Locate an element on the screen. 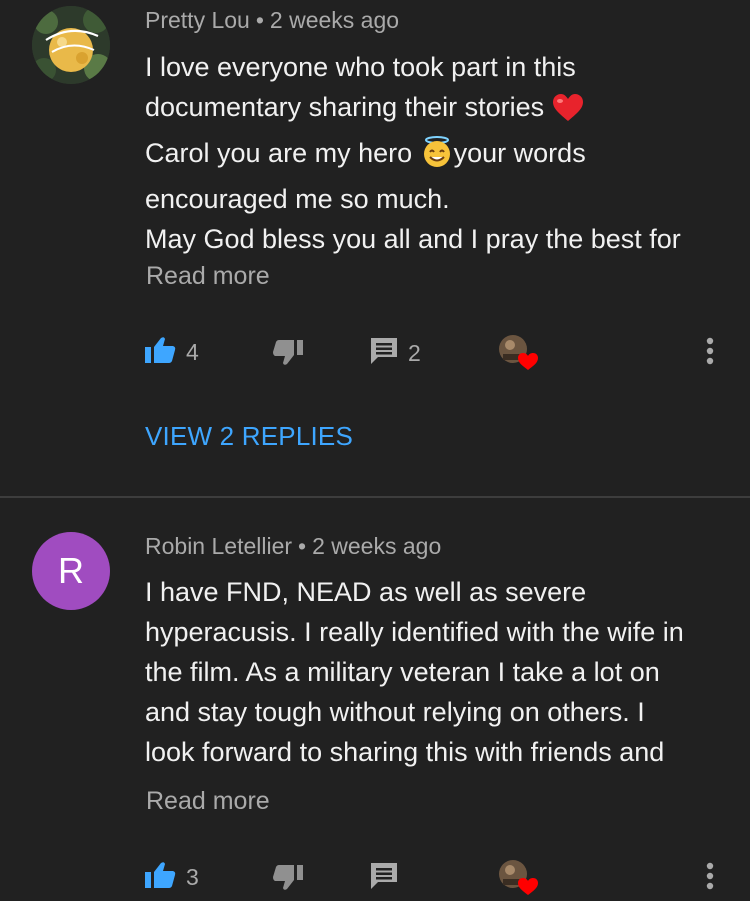  comment-line: Carol you are my hero is located at coordinates (279, 153).